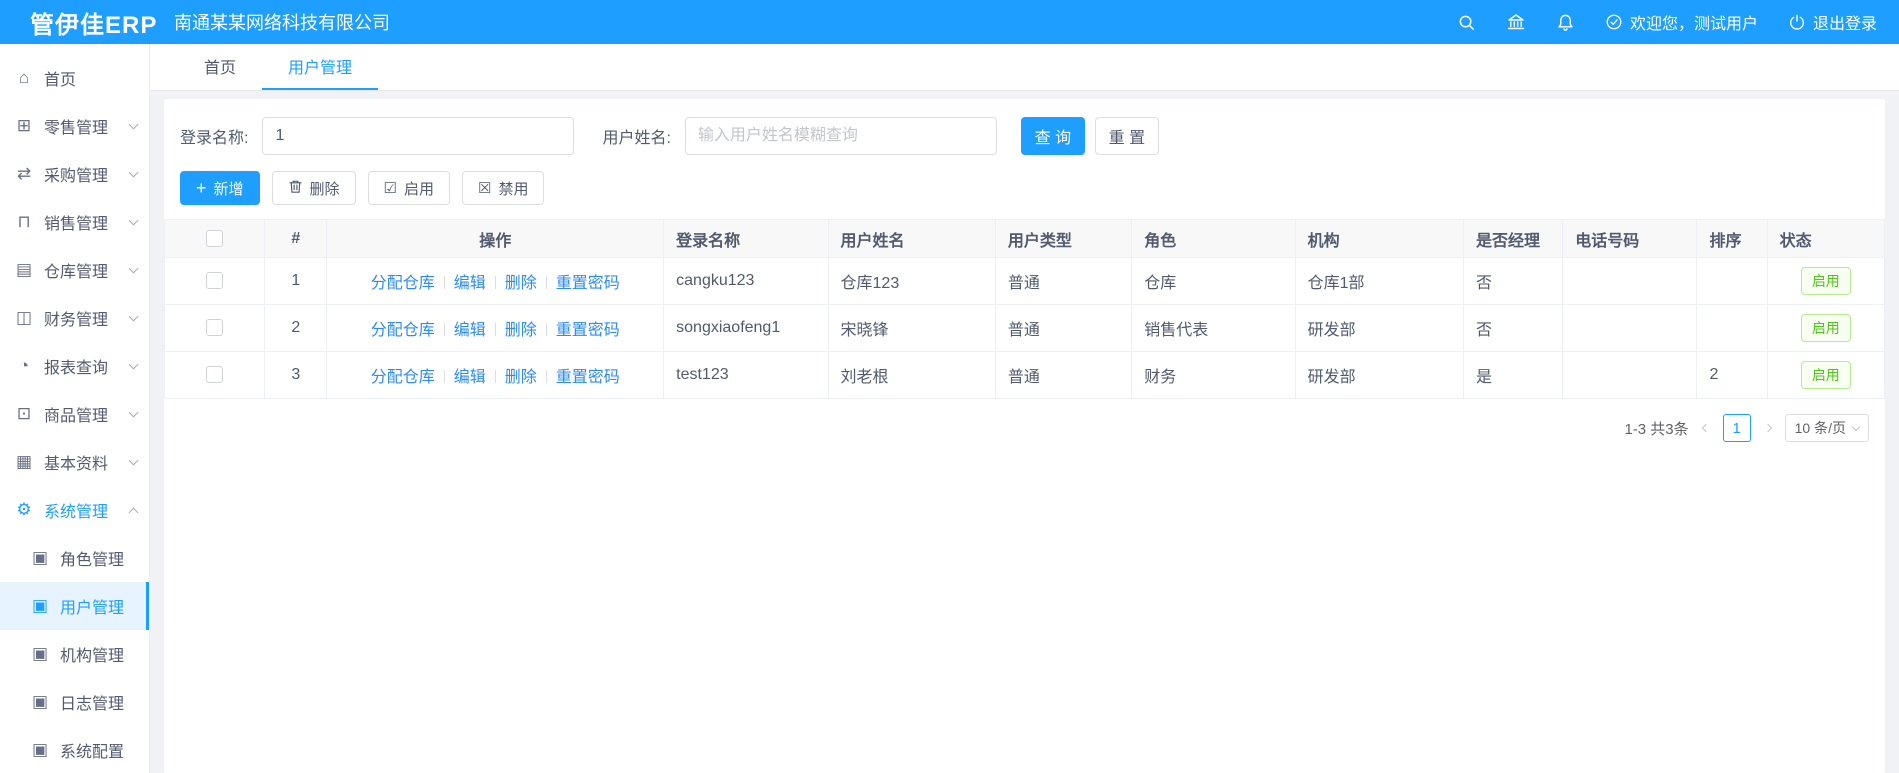  What do you see at coordinates (840, 136) in the screenshot?
I see `user-name-input` at bounding box center [840, 136].